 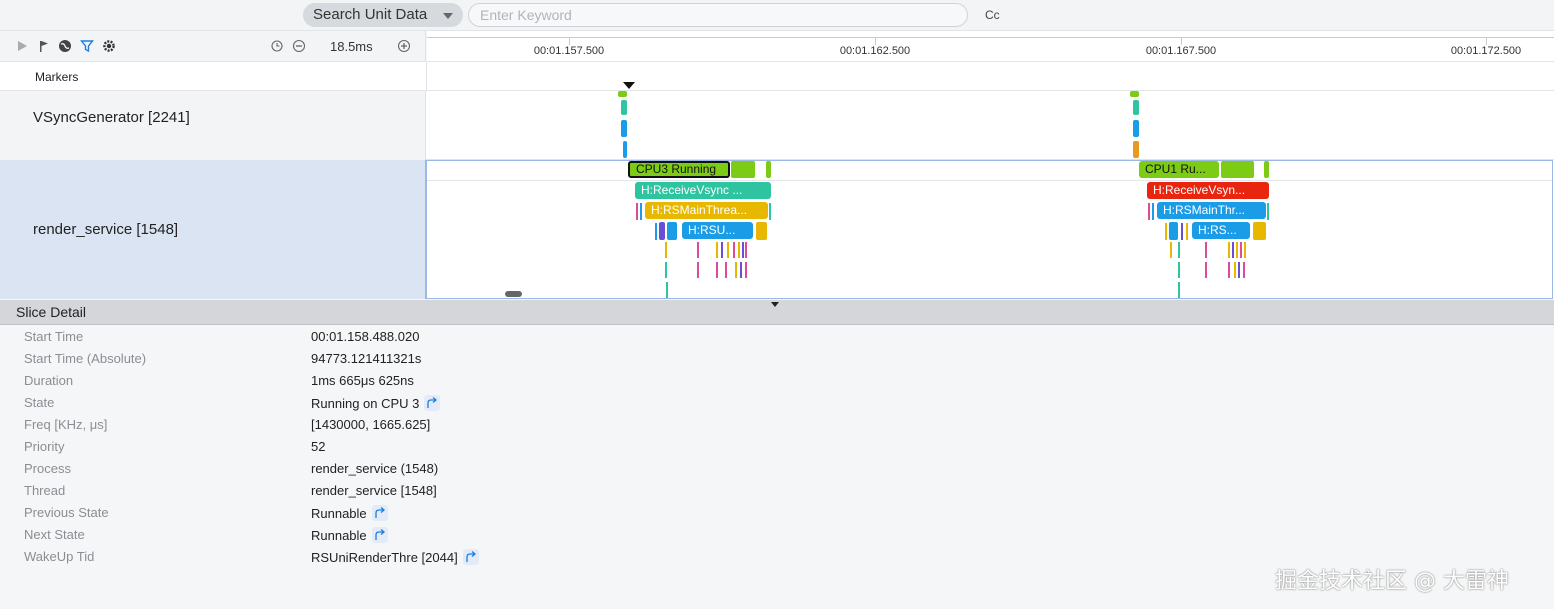 What do you see at coordinates (45, 490) in the screenshot?
I see `detail-key: Thread` at bounding box center [45, 490].